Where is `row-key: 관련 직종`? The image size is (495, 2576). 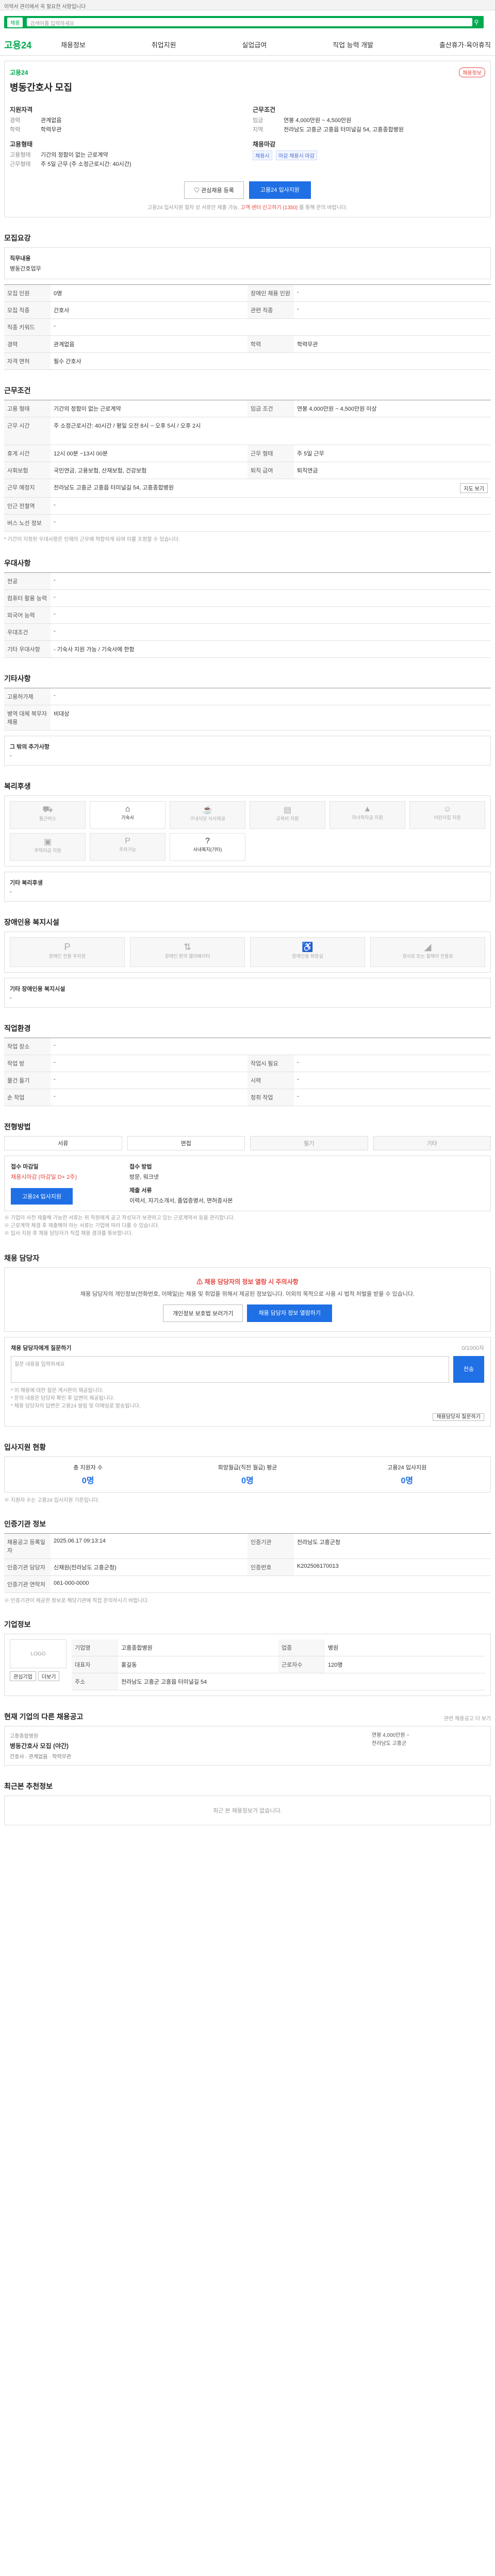 row-key: 관련 직종 is located at coordinates (271, 310).